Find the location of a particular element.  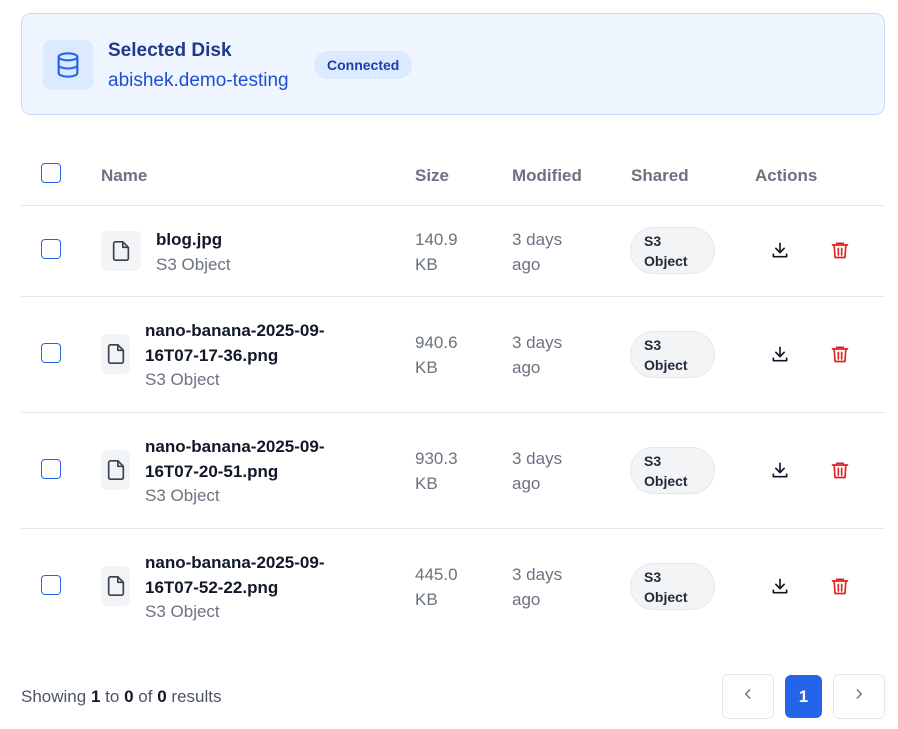

file-name: nano-banana-2025-09- 16T07-20-51.png is located at coordinates (235, 459).